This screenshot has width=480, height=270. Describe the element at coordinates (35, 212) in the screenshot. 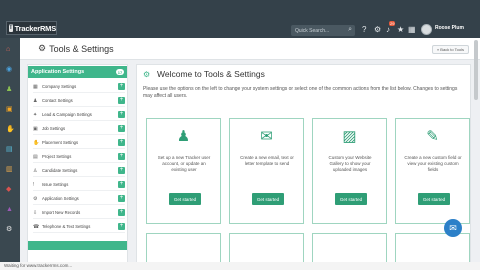

I see `import-icon: ⇩` at that location.